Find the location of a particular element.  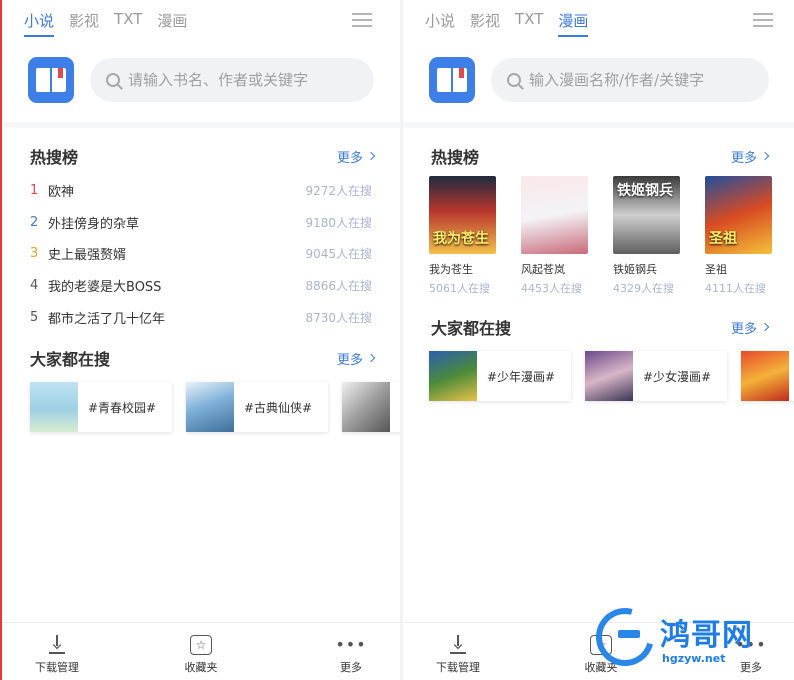

rank-item: 5 都市之活了几十亿年 8730人在搜 is located at coordinates (201, 317).